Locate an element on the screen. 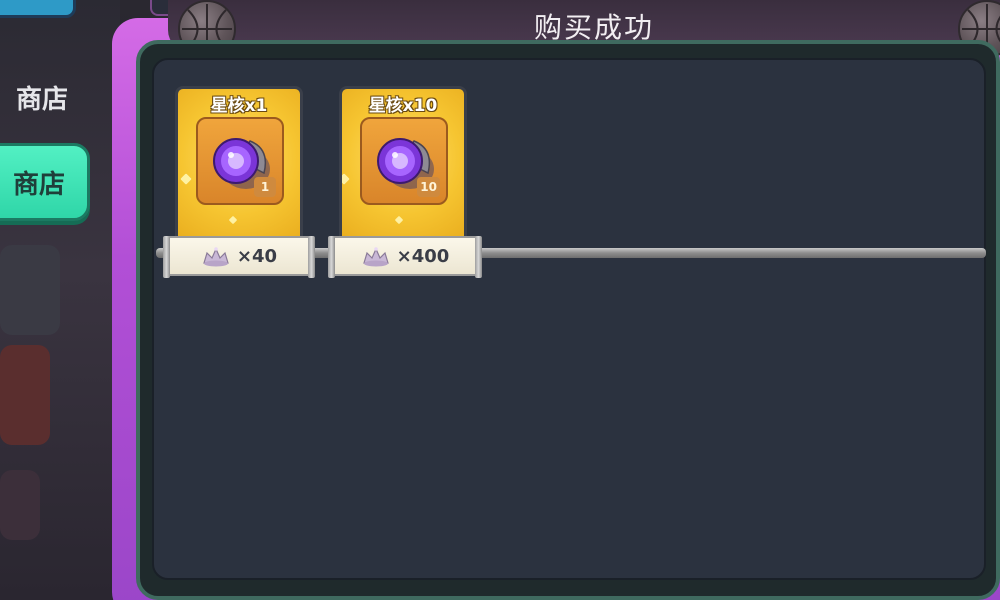 This screenshot has width=1000, height=600. sidebar-tab-shop: 商店 is located at coordinates (45, 97).